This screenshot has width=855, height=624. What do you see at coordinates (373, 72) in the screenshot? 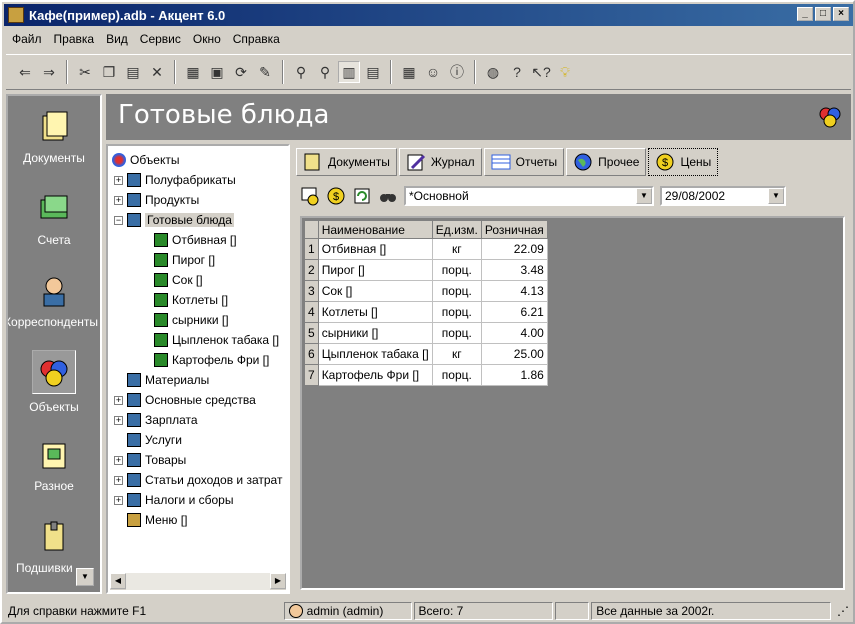
I see `list-view-icon: ▤` at bounding box center [373, 72].